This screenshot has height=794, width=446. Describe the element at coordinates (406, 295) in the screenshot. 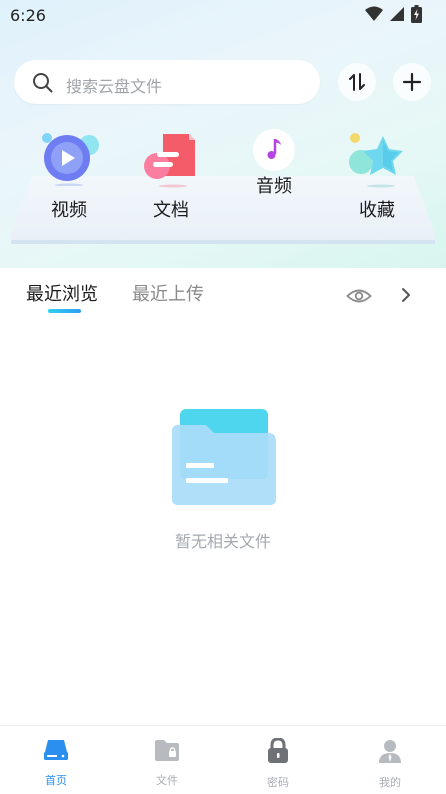

I see `chevron-right-icon` at that location.